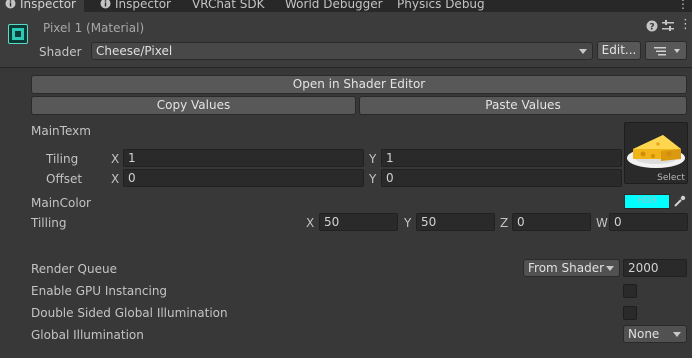  Describe the element at coordinates (501, 178) in the screenshot. I see `offset-y-field: 0` at that location.